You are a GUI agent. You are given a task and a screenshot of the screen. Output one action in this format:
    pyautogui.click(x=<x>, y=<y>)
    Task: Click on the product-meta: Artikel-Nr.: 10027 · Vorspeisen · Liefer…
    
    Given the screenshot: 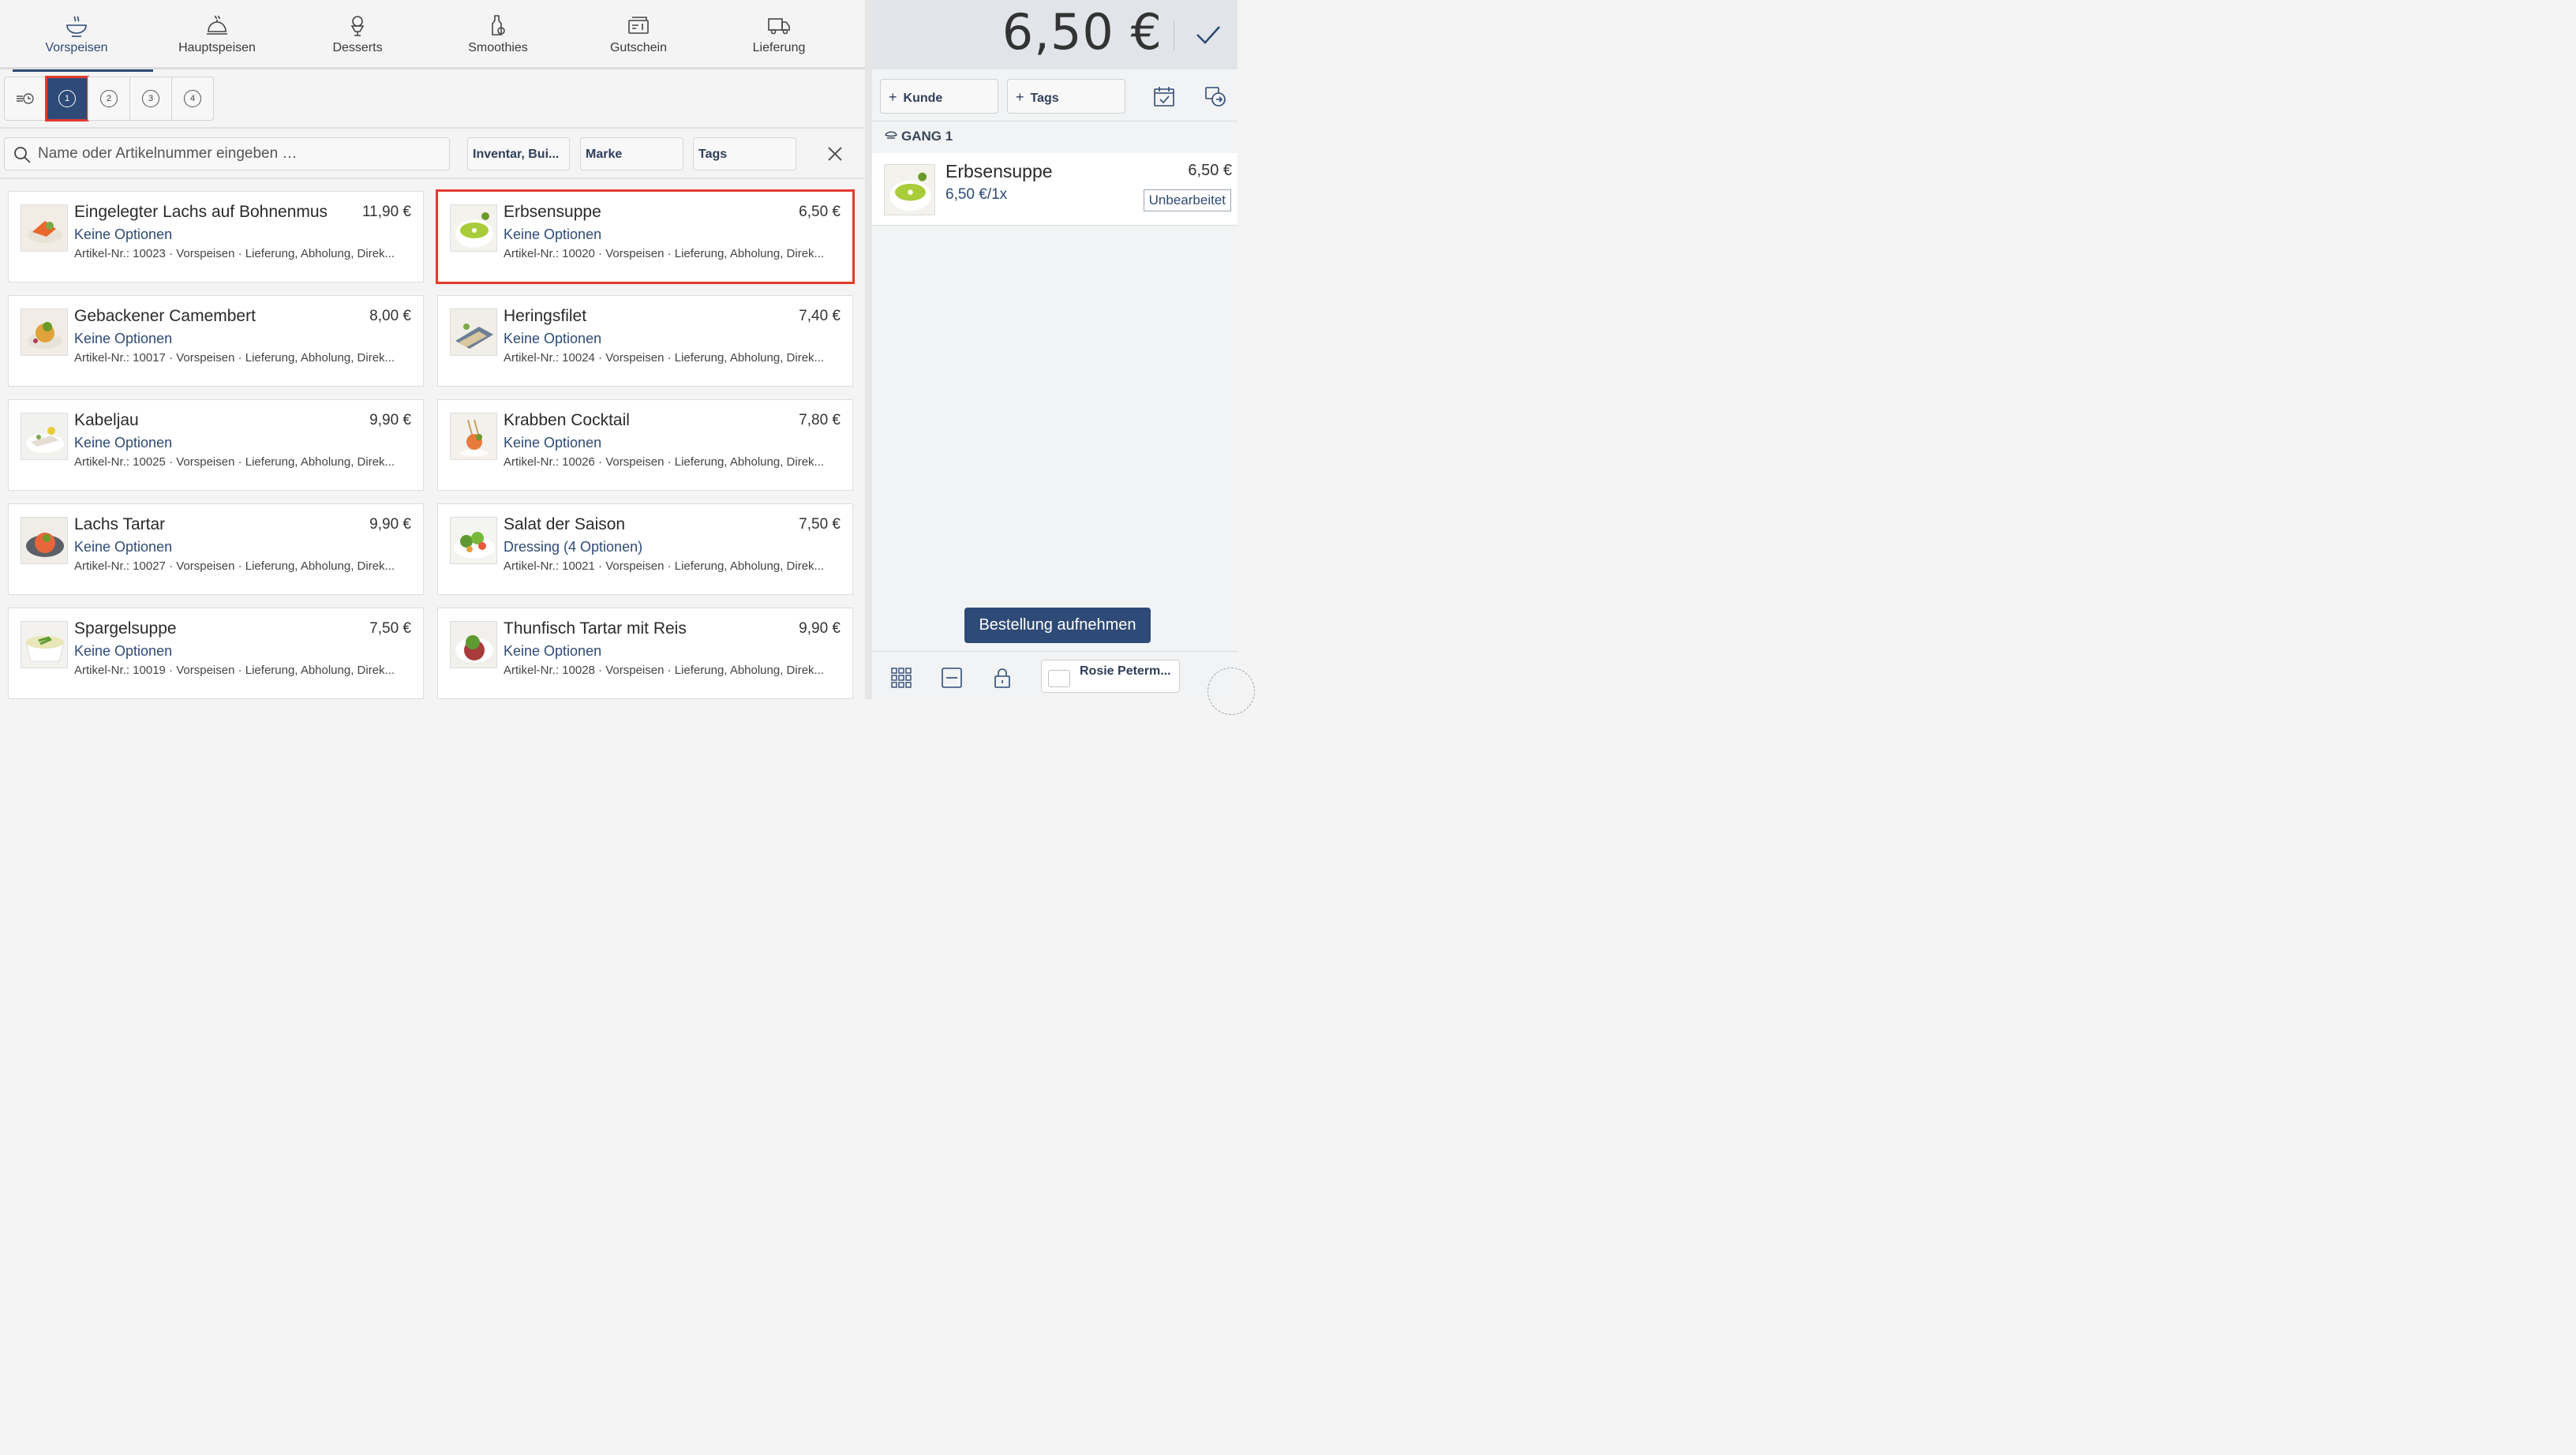 What is the action you would take?
    pyautogui.click(x=234, y=566)
    